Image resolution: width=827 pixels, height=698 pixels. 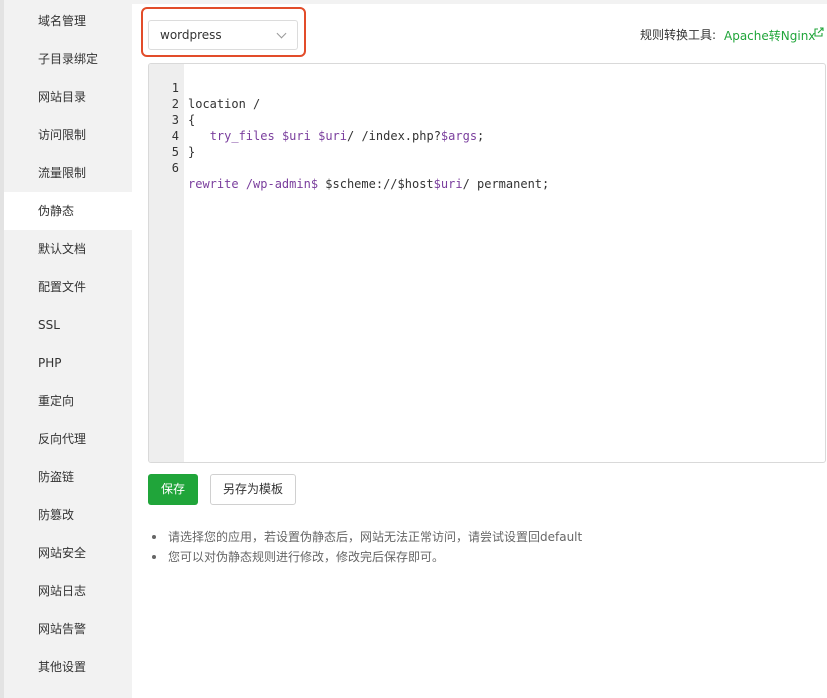 I want to click on code-line: 5, so click(x=487, y=143).